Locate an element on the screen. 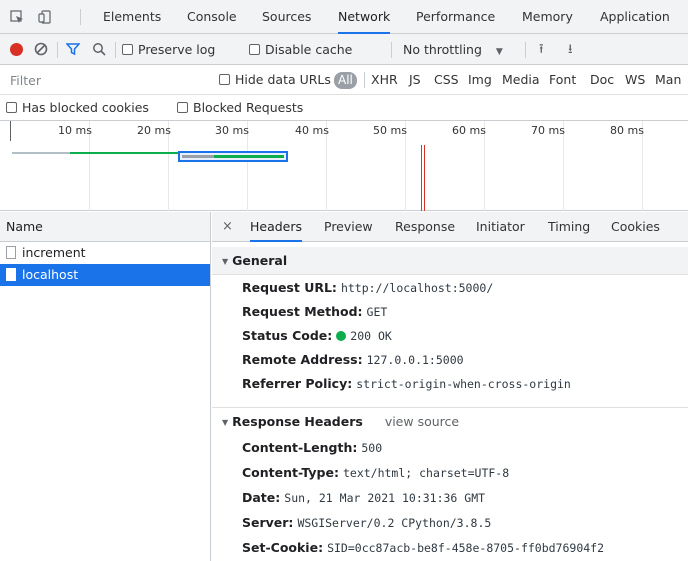 The width and height of the screenshot is (688, 561). hide-data-urls-checkbox: Hide data URLs is located at coordinates (275, 80).